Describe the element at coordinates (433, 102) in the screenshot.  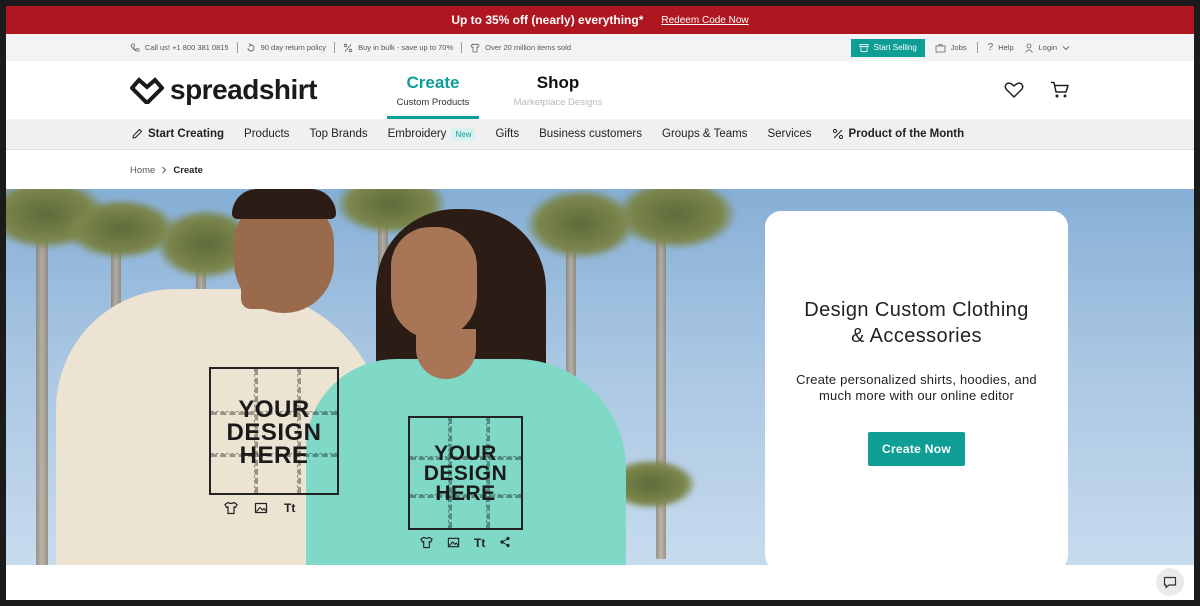
I see `tab-subtitle: Custom Products` at that location.